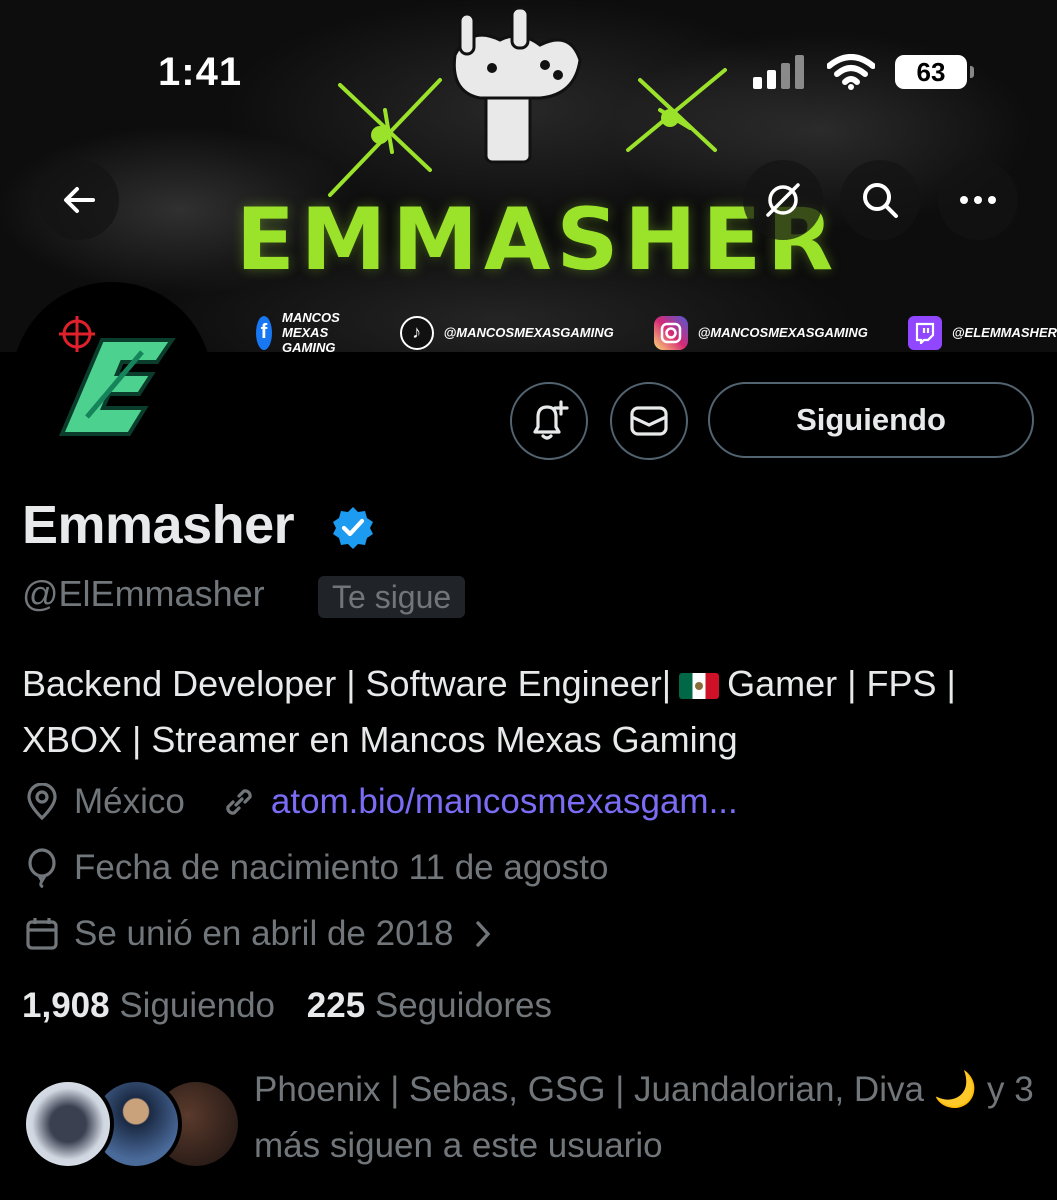  I want to click on profile-stats: 1,908 Siguiendo 225 Seguidores, so click(287, 1006).